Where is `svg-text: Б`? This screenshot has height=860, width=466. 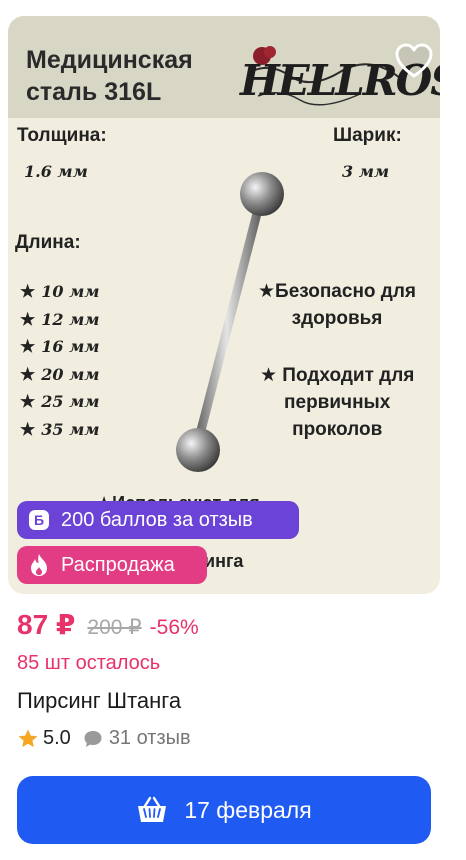
svg-text: Б is located at coordinates (39, 520).